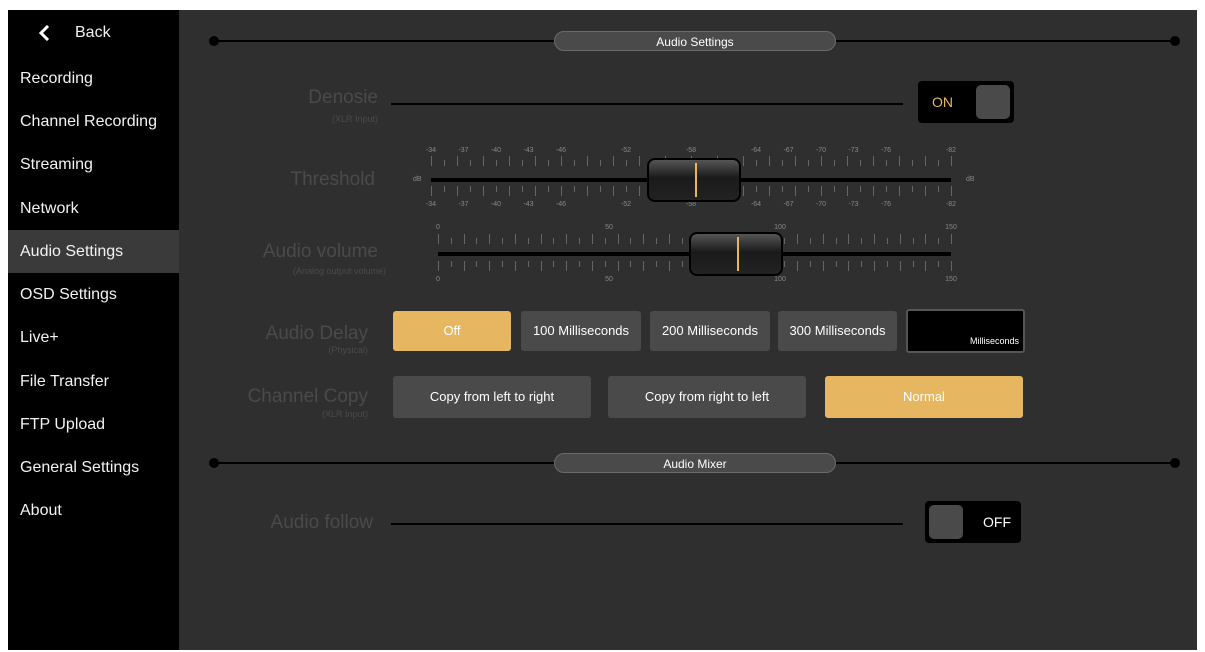 Image resolution: width=1205 pixels, height=652 pixels. What do you see at coordinates (561, 150) in the screenshot?
I see `threshold-tick-label: -46` at bounding box center [561, 150].